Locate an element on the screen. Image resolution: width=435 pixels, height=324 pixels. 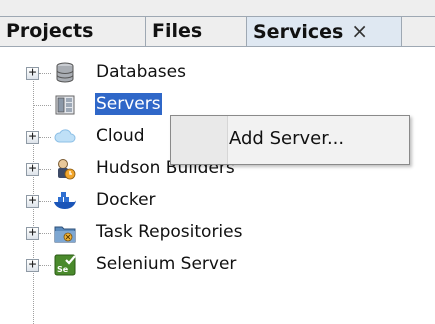
tab-projects: Projects is located at coordinates (73, 31).